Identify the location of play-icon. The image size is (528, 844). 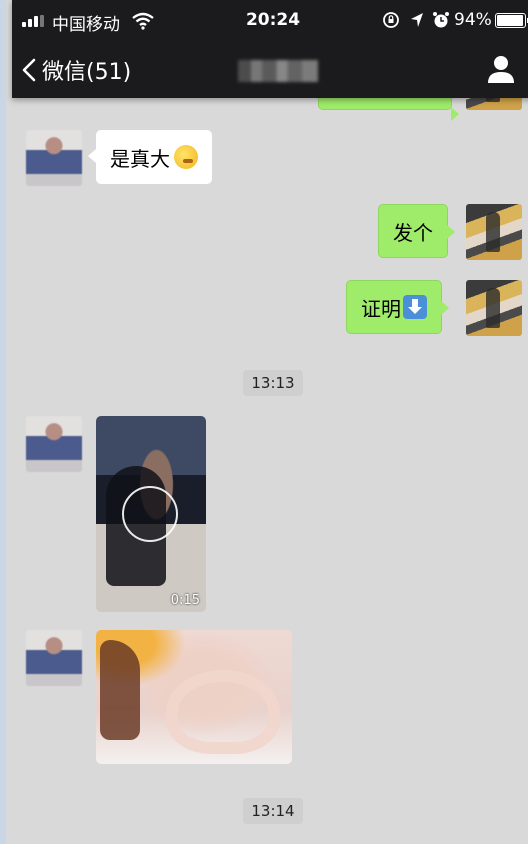
(150, 514).